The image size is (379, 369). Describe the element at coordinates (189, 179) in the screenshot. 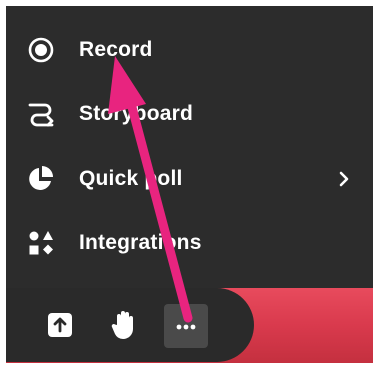

I see `menu-item-quick-poll: Quick poll` at that location.